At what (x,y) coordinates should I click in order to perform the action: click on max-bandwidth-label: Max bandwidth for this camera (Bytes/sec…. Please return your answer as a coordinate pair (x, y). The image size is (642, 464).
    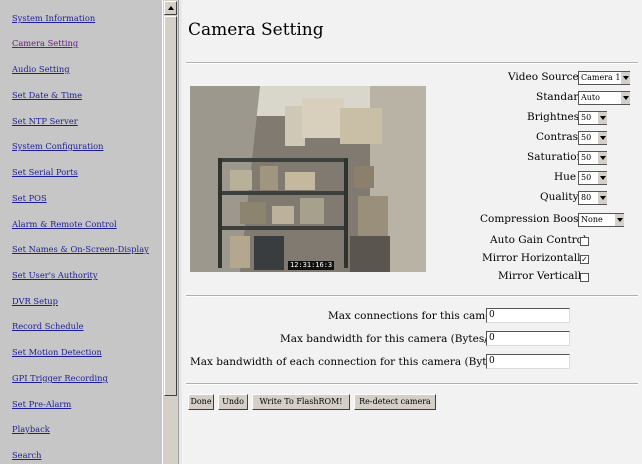
    Looking at the image, I should click on (396, 339).